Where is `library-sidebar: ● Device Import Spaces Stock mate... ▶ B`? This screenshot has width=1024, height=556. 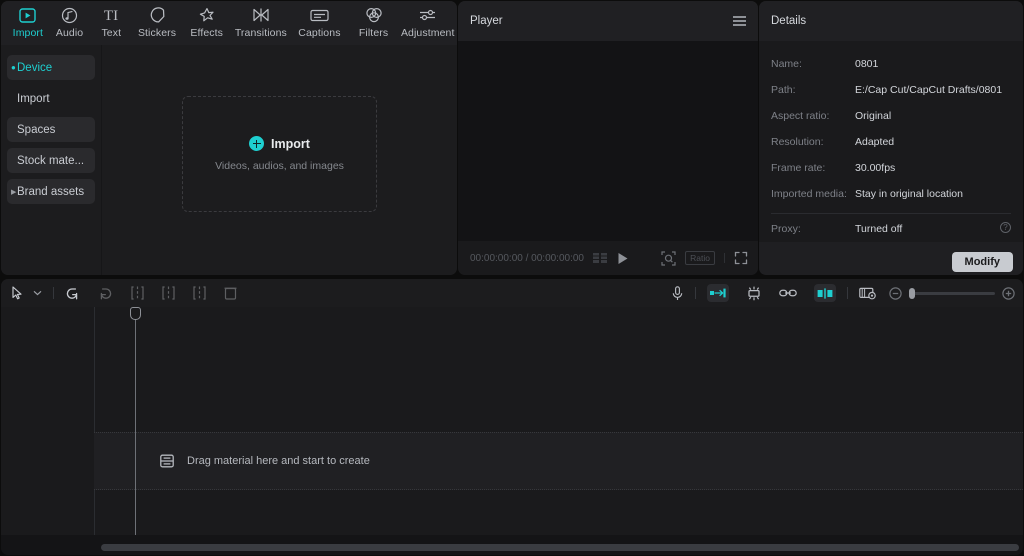
library-sidebar: ● Device Import Spaces Stock mate... ▶ B is located at coordinates (51, 160).